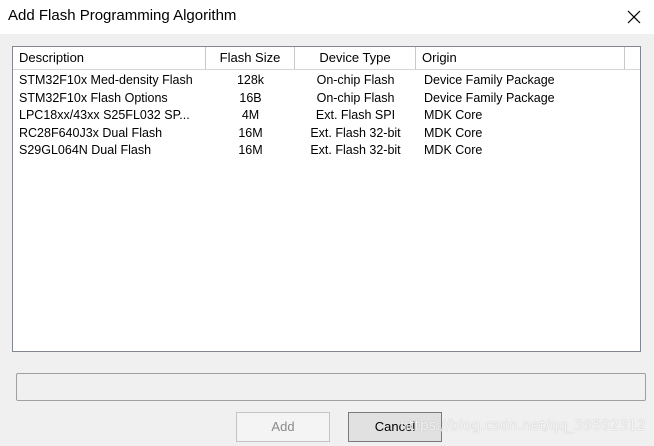 The height and width of the screenshot is (446, 654). Describe the element at coordinates (85, 150) in the screenshot. I see `cell-description: S29GL064N Dual Flash` at that location.